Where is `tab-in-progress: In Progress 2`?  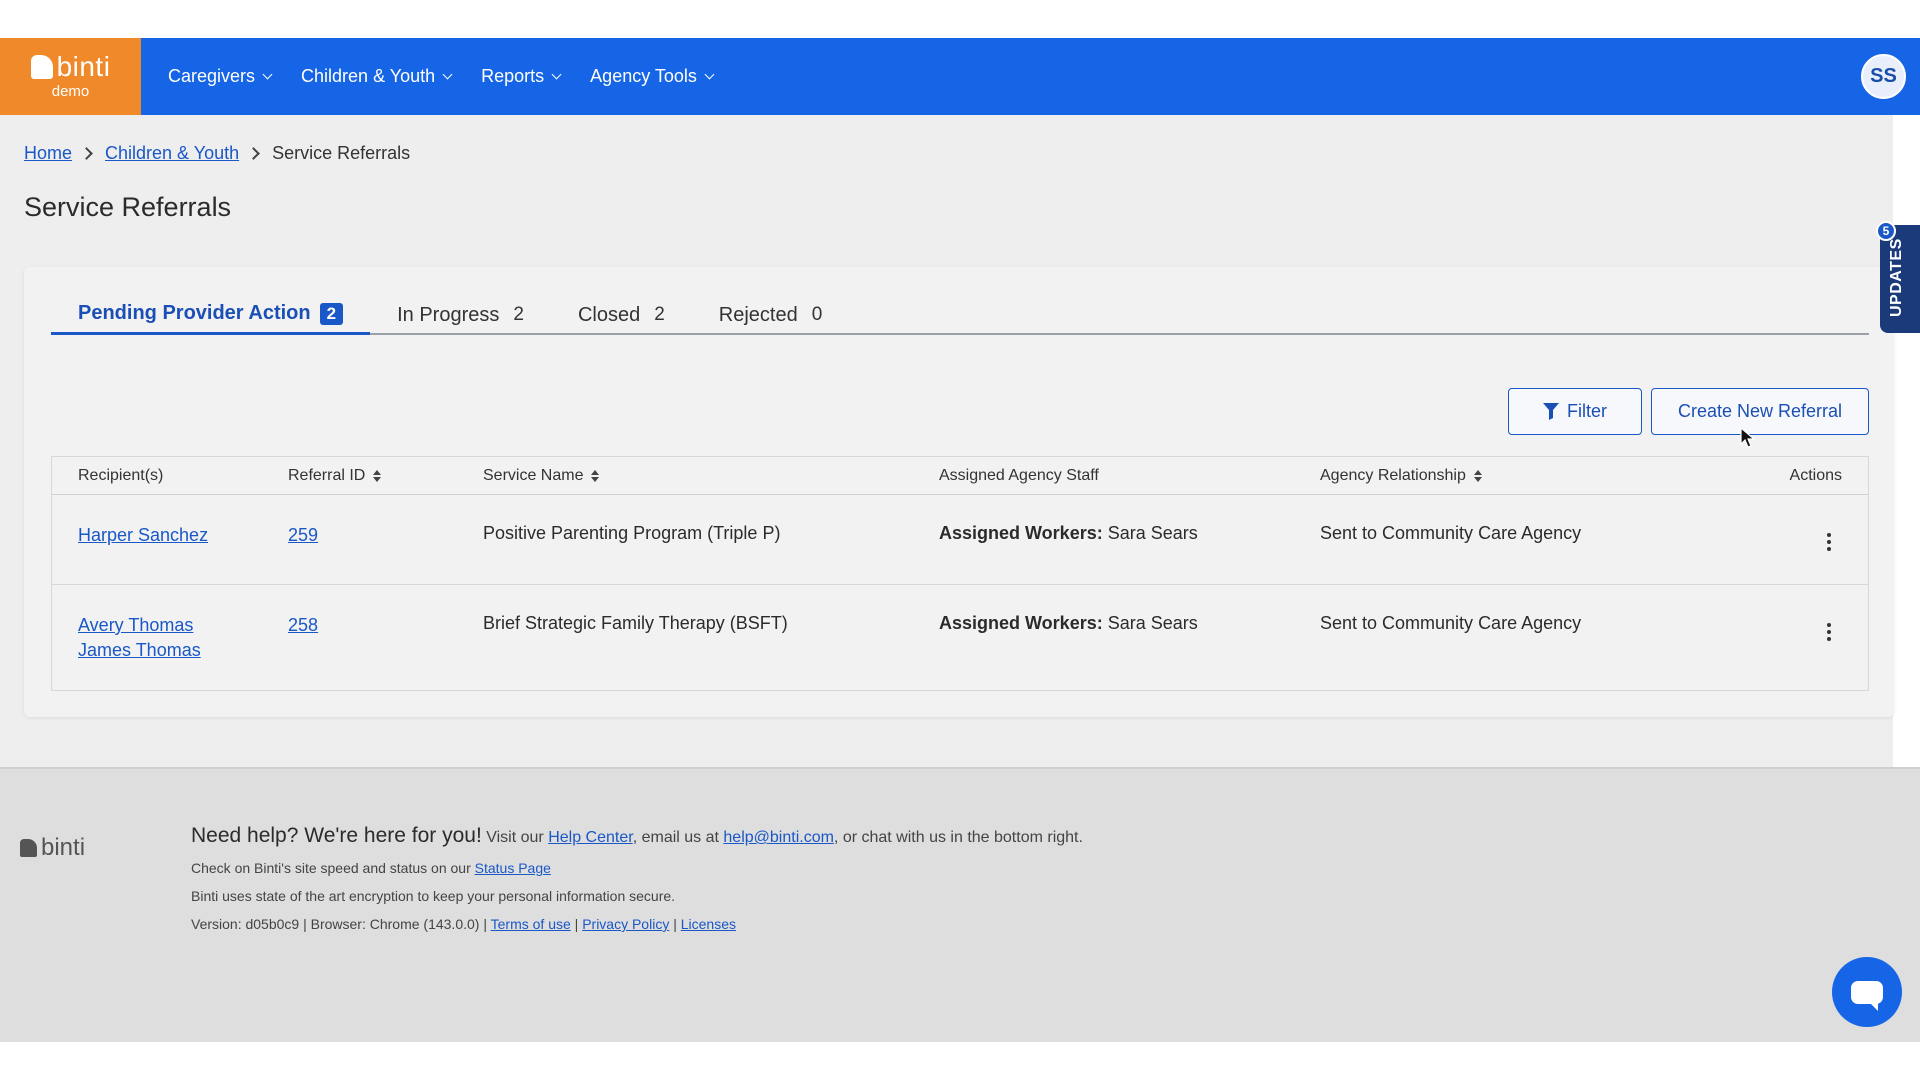 tab-in-progress: In Progress 2 is located at coordinates (460, 315).